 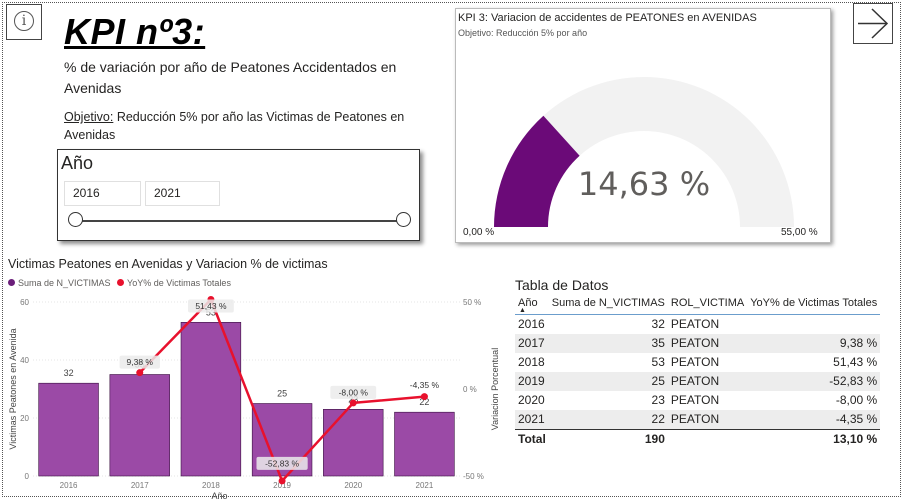 What do you see at coordinates (59, 283) in the screenshot?
I see `legend-item-victimas: Suma de N_VICTIMAS` at bounding box center [59, 283].